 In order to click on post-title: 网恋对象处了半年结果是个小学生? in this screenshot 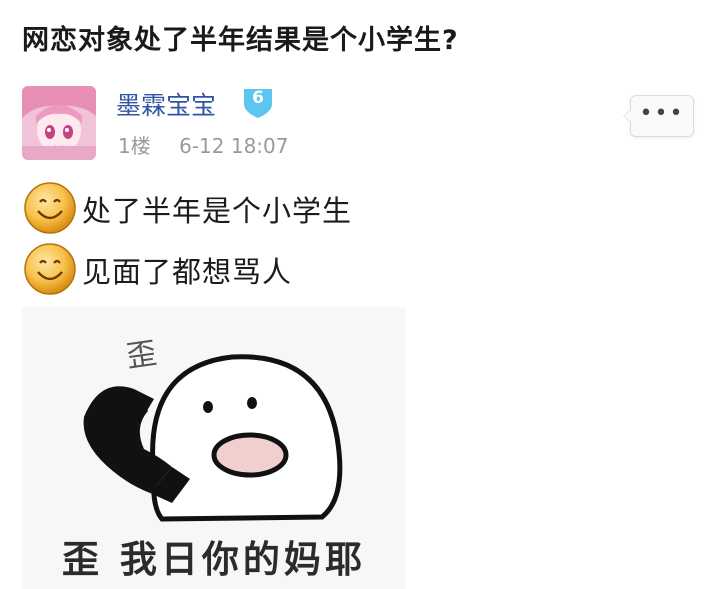, I will do `click(240, 40)`.